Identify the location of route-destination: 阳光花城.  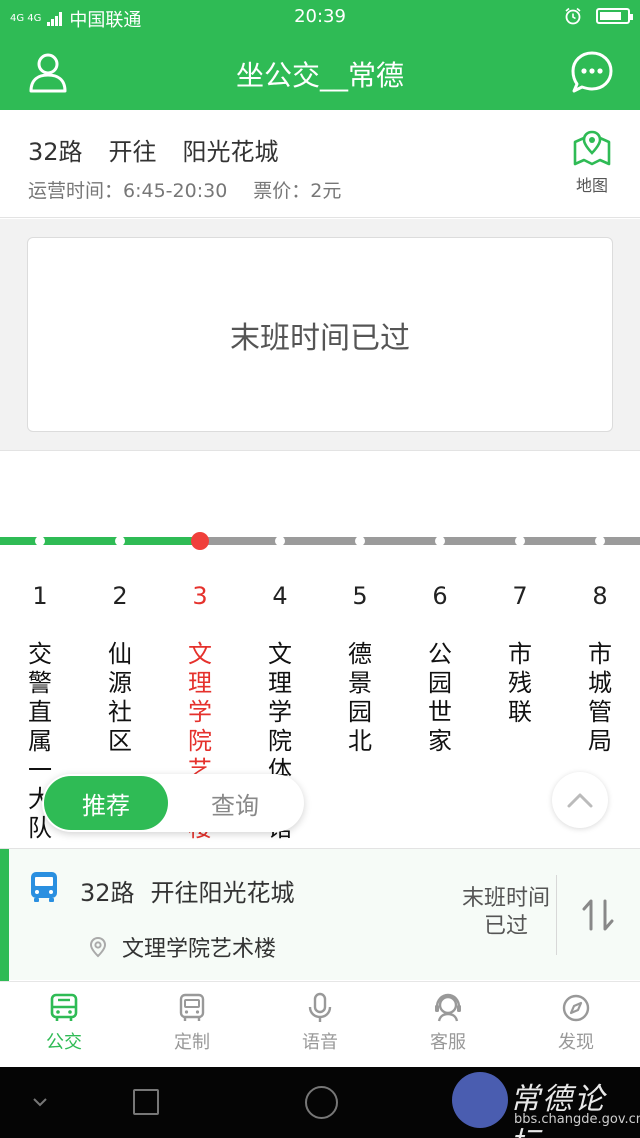
(230, 152).